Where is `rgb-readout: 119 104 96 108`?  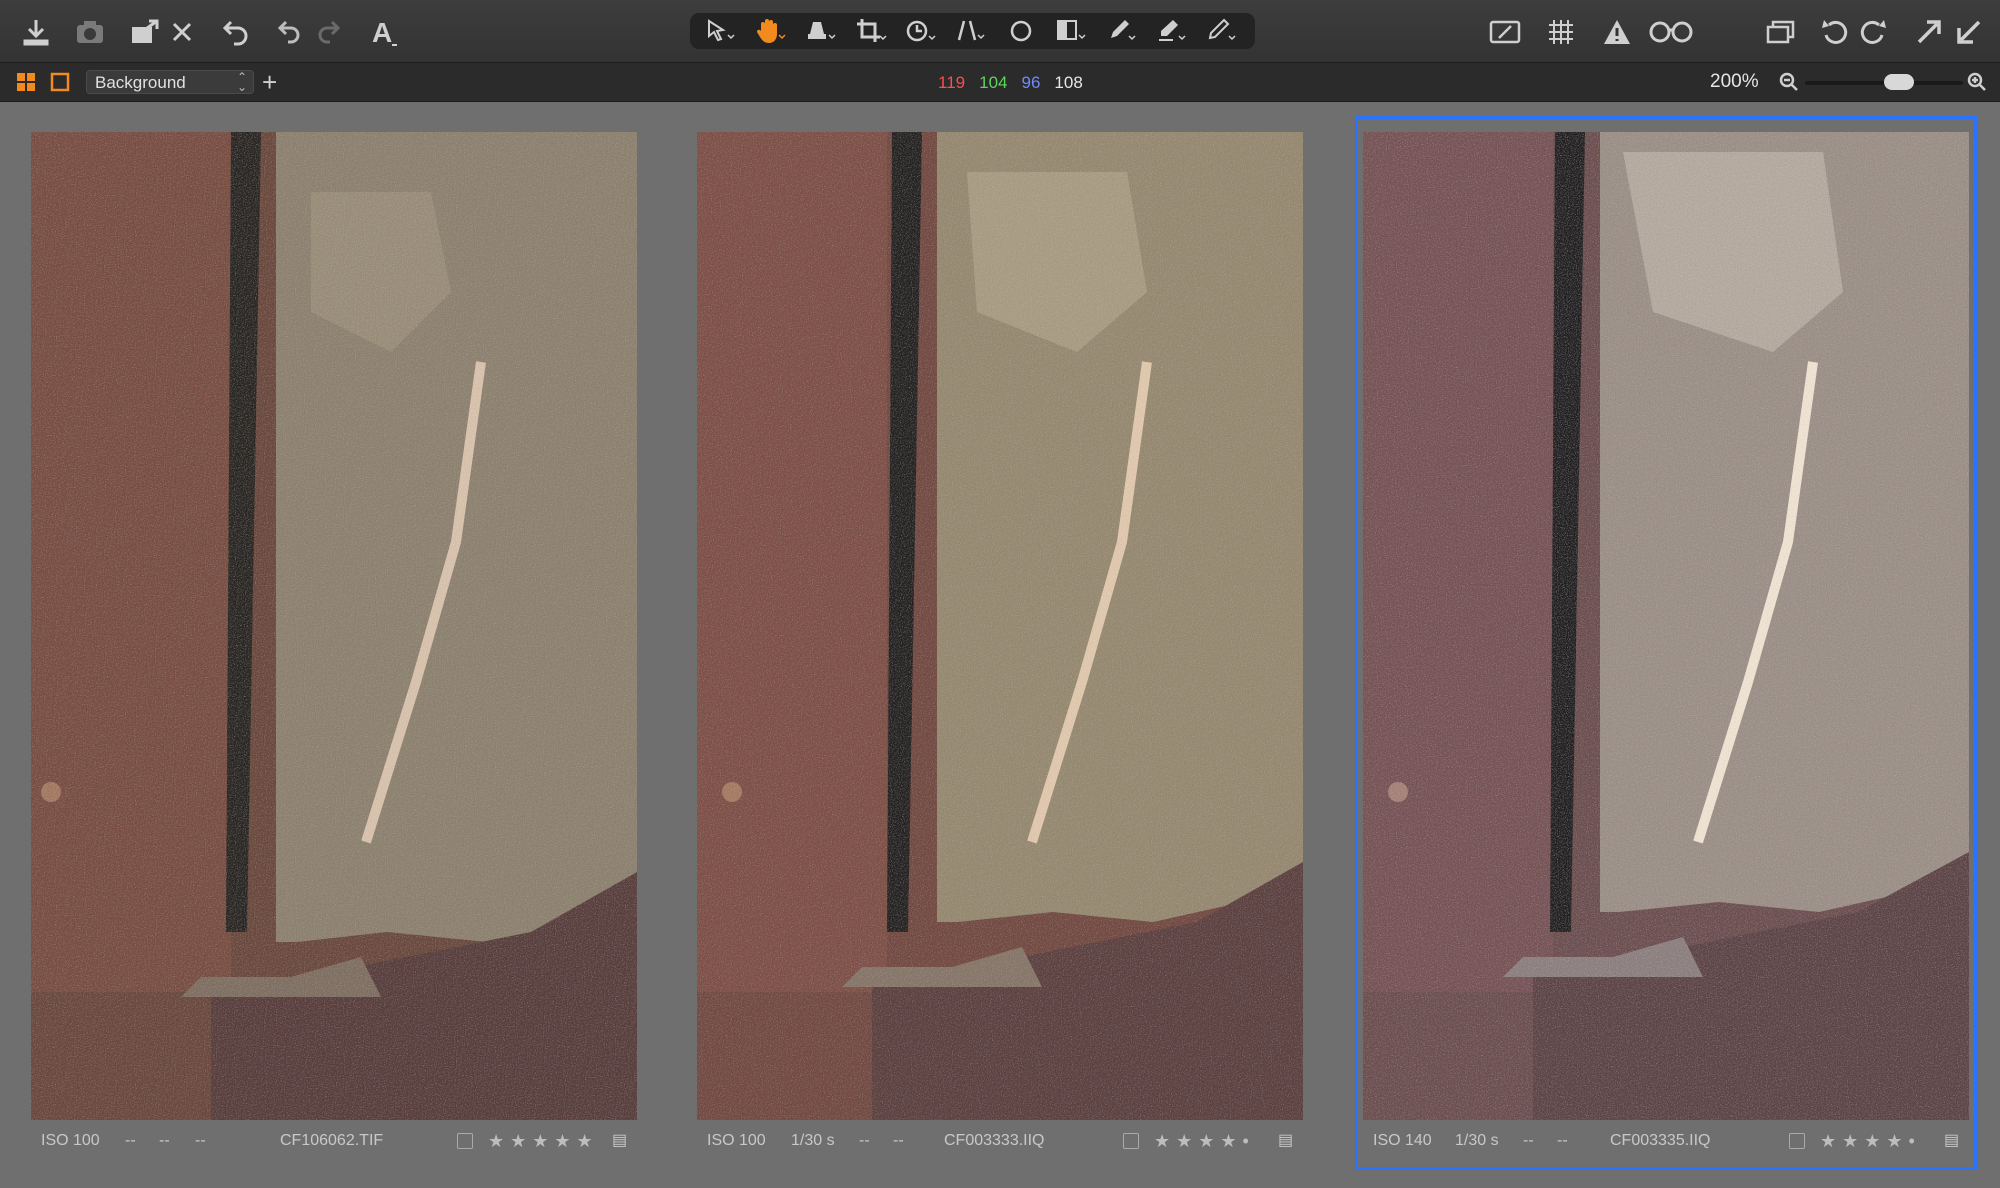 rgb-readout: 119 104 96 108 is located at coordinates (1010, 83).